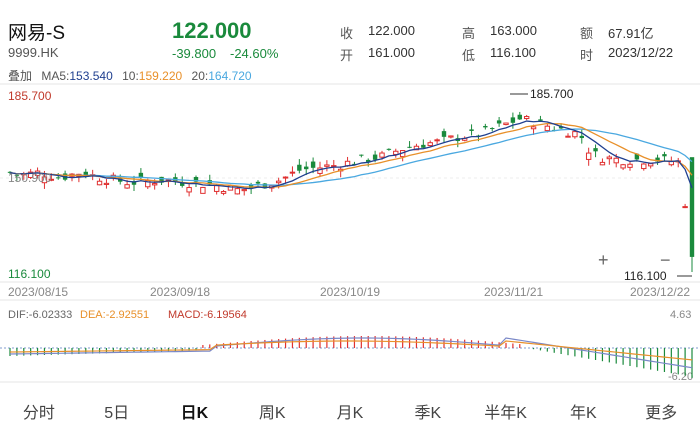 This screenshot has height=430, width=700. Describe the element at coordinates (230, 76) in the screenshot. I see `ma20-value: 164.720` at that location.